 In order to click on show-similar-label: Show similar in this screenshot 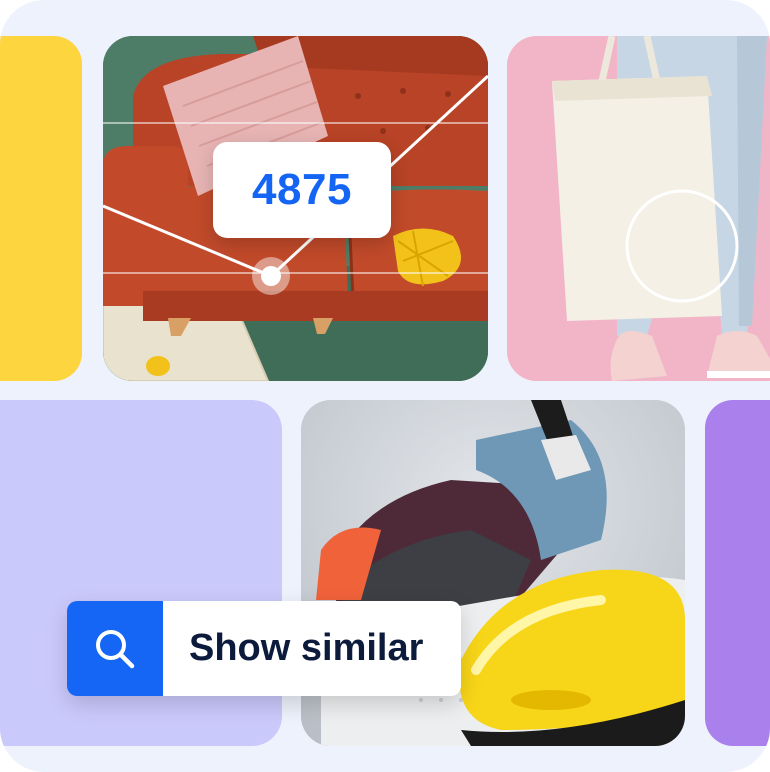, I will do `click(306, 648)`.